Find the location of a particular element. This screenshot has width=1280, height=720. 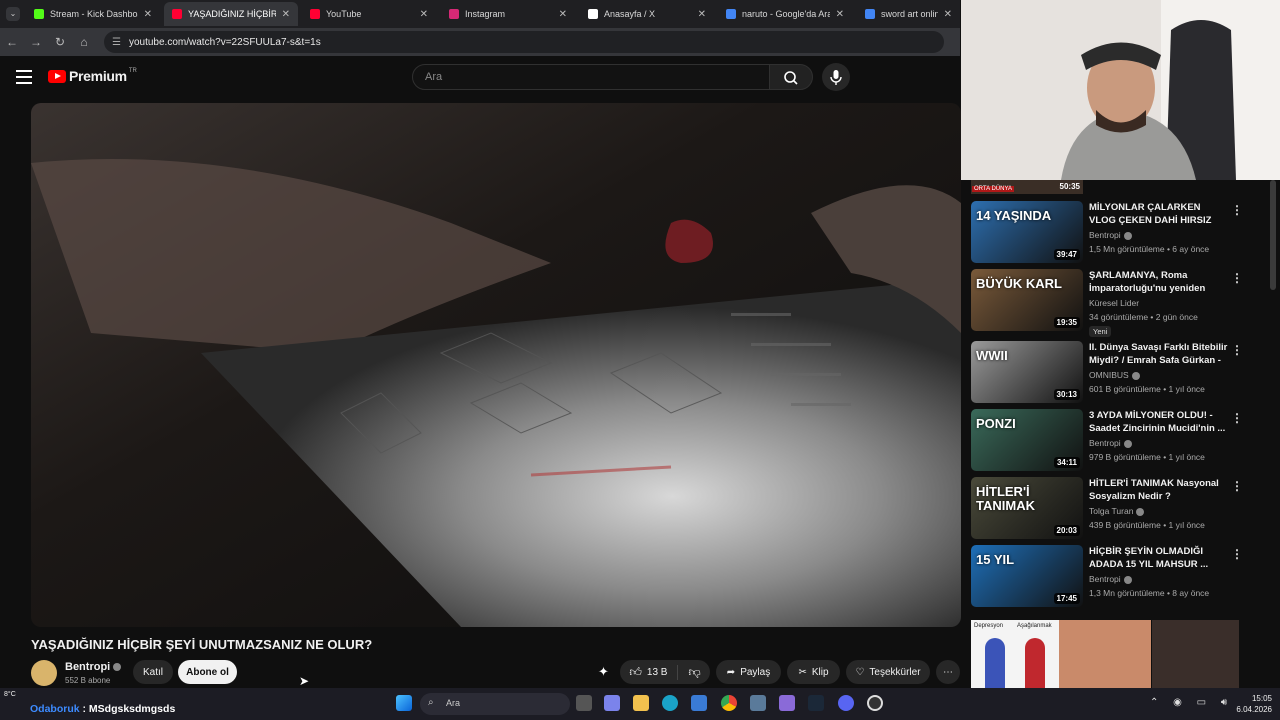

sparkle-icon: ✦ is located at coordinates (603, 672).